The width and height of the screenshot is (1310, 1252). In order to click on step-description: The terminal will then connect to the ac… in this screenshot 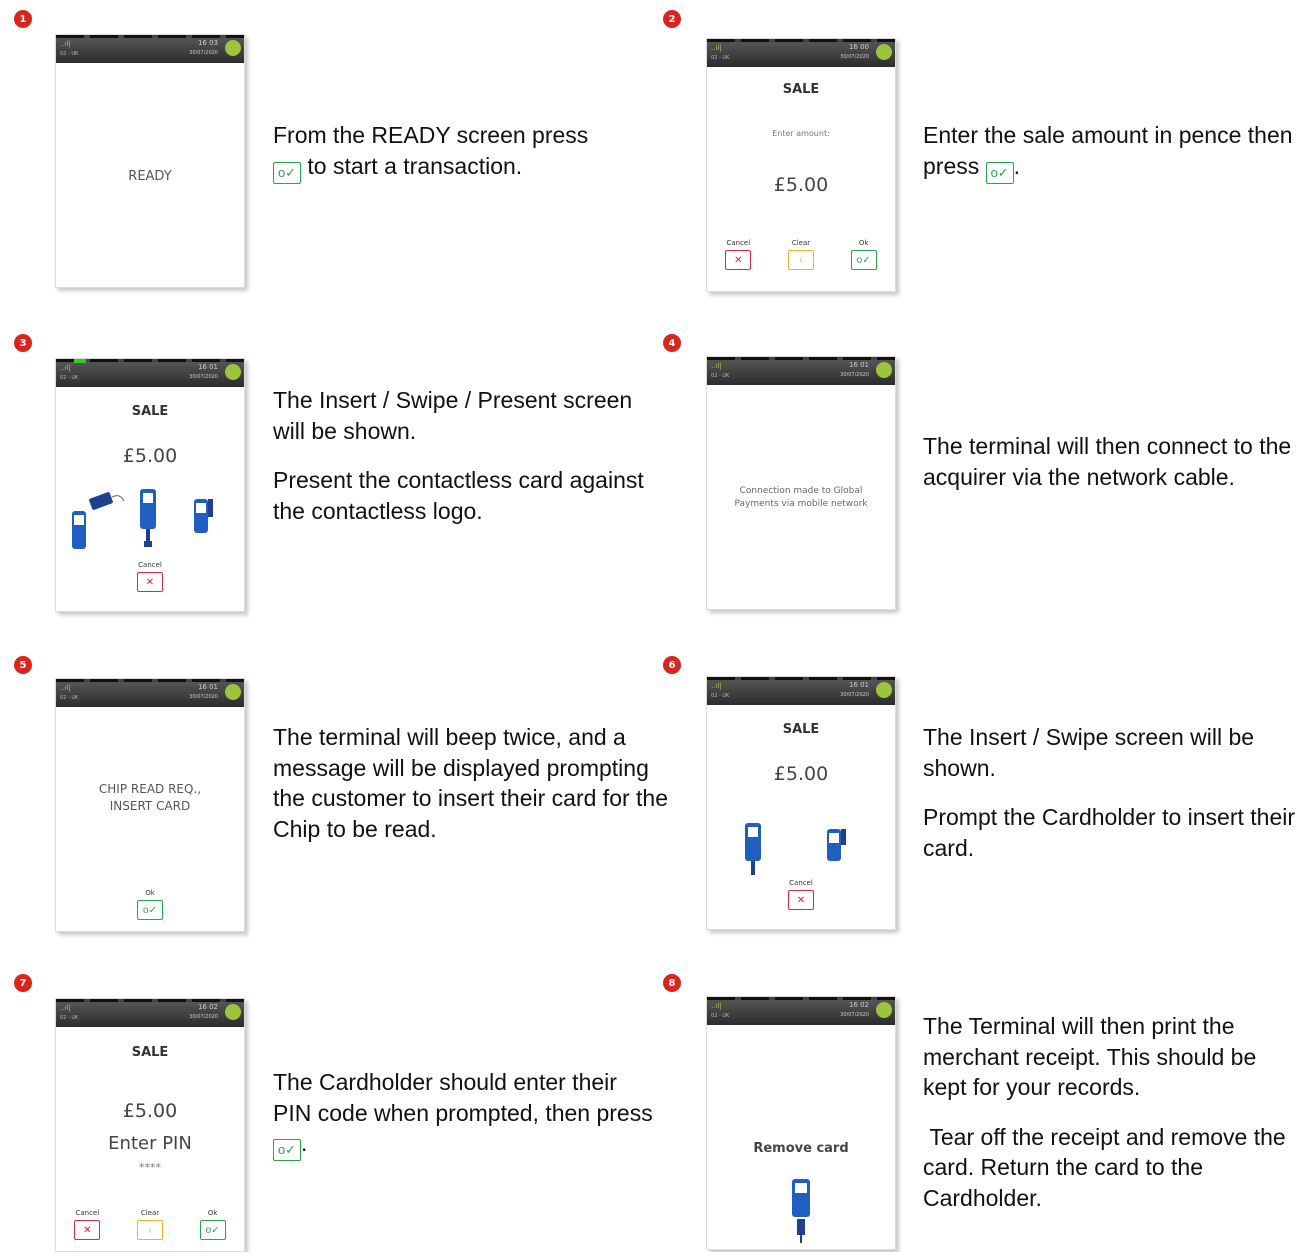, I will do `click(1107, 461)`.